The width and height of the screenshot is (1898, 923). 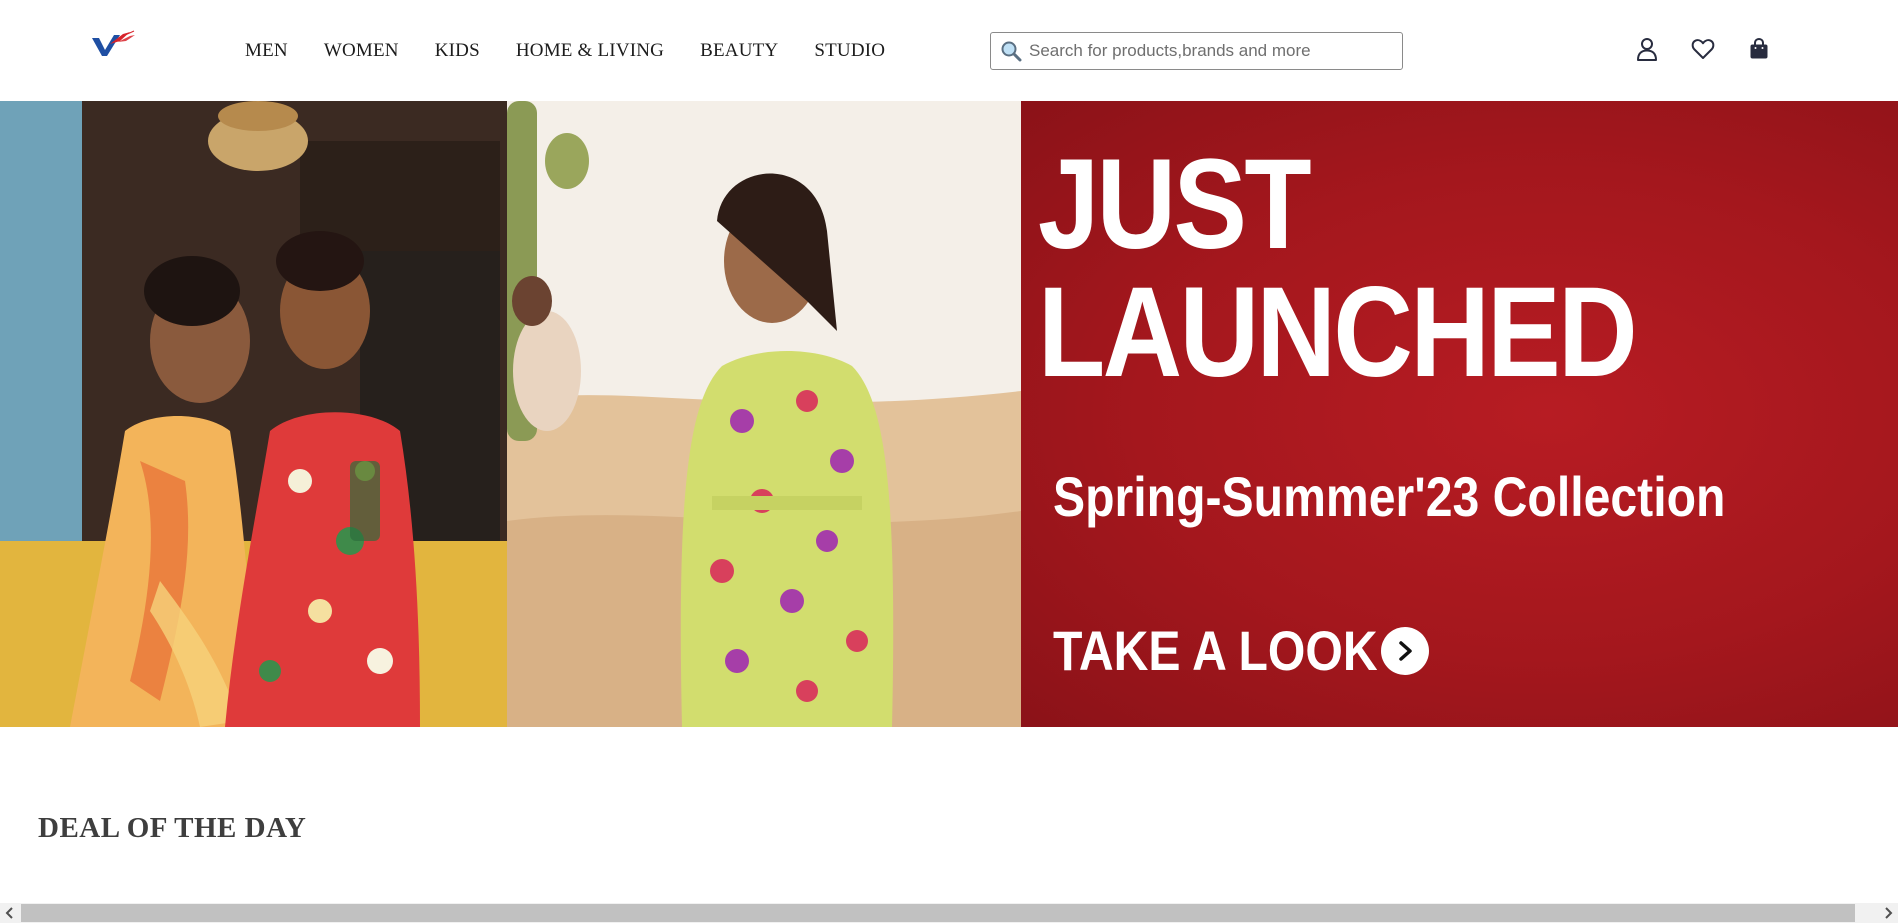 I want to click on heart-icon, so click(x=1703, y=49).